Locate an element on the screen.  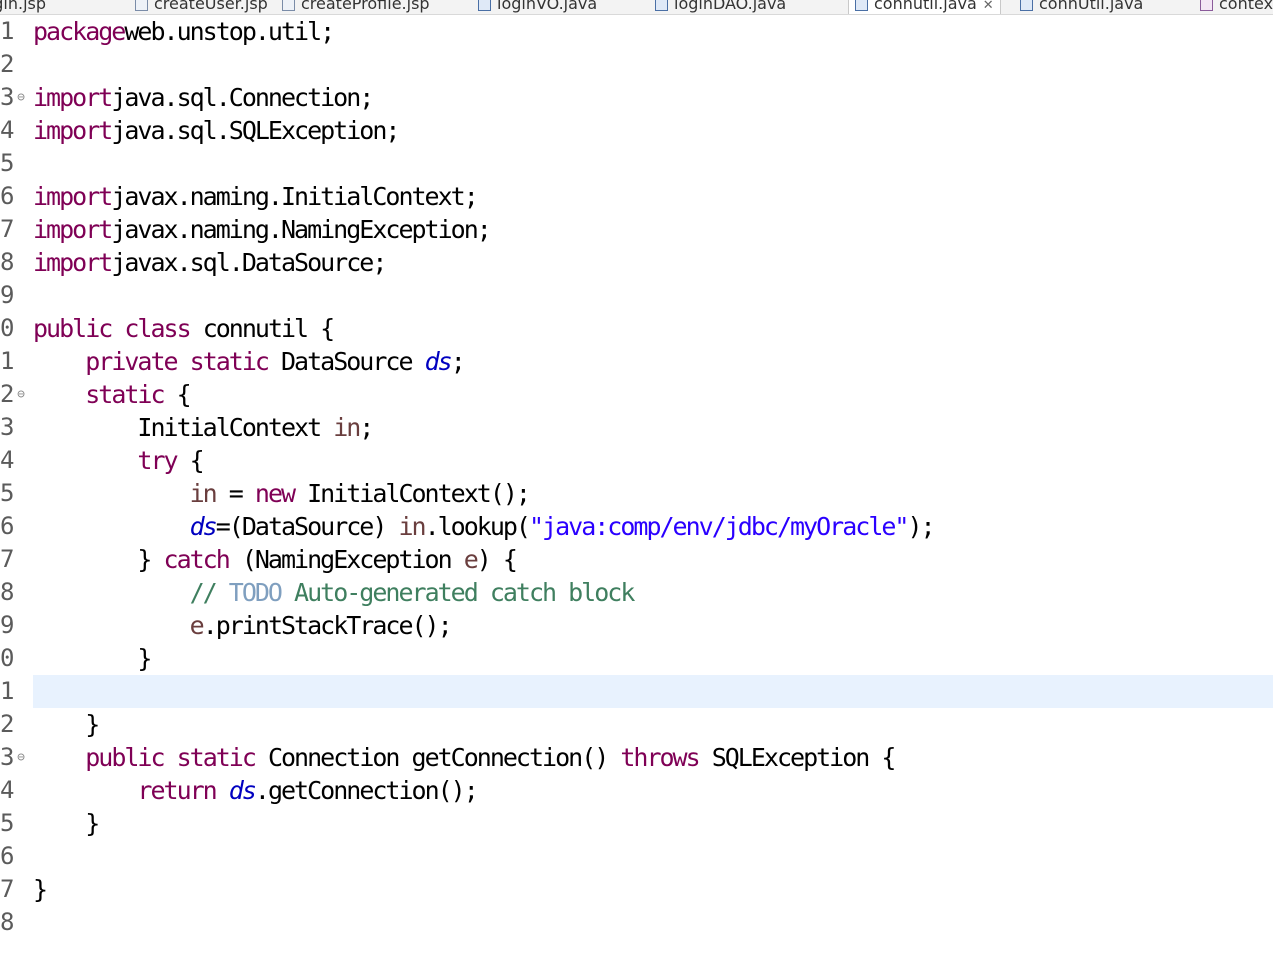
code-token: java.sql.SQLException; is located at coordinates (255, 130).